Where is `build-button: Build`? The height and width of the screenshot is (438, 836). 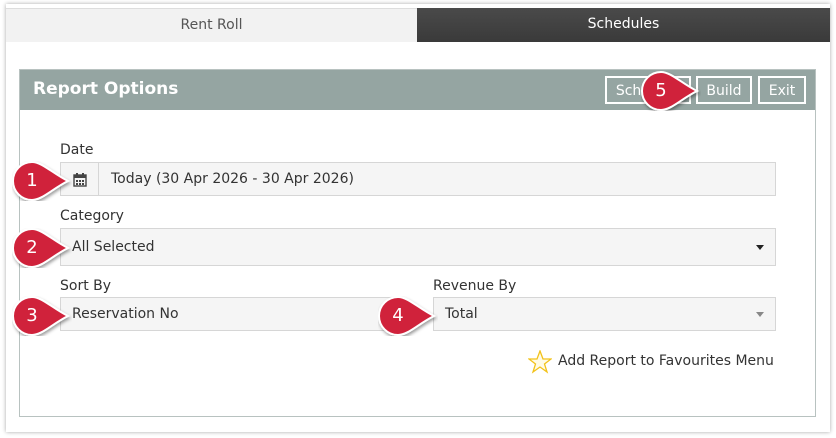 build-button: Build is located at coordinates (724, 90).